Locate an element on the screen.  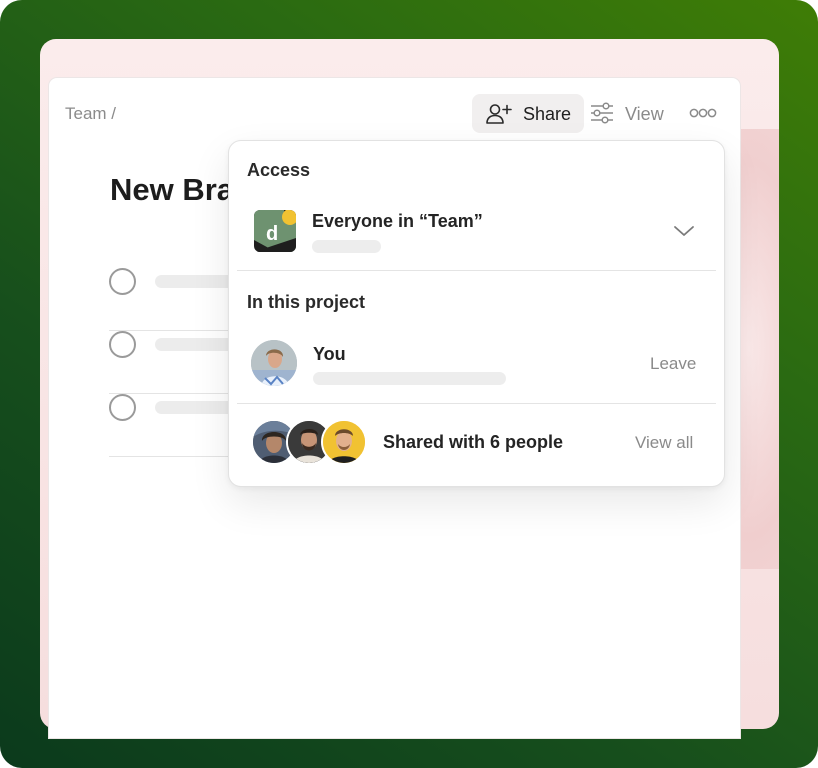
team-logo-letter: d is located at coordinates (272, 234).